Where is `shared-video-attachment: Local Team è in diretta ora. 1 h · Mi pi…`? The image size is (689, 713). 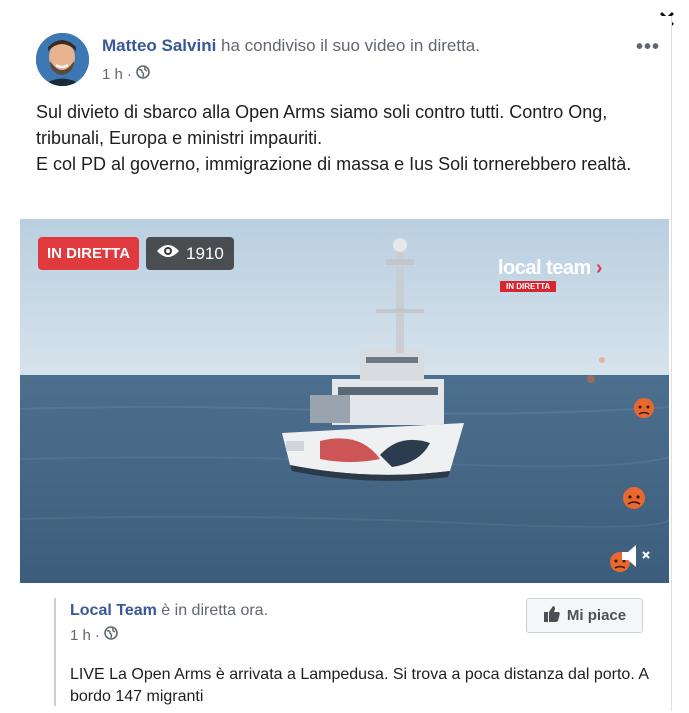 shared-video-attachment: Local Team è in diretta ora. 1 h · Mi pi… is located at coordinates (355, 652).